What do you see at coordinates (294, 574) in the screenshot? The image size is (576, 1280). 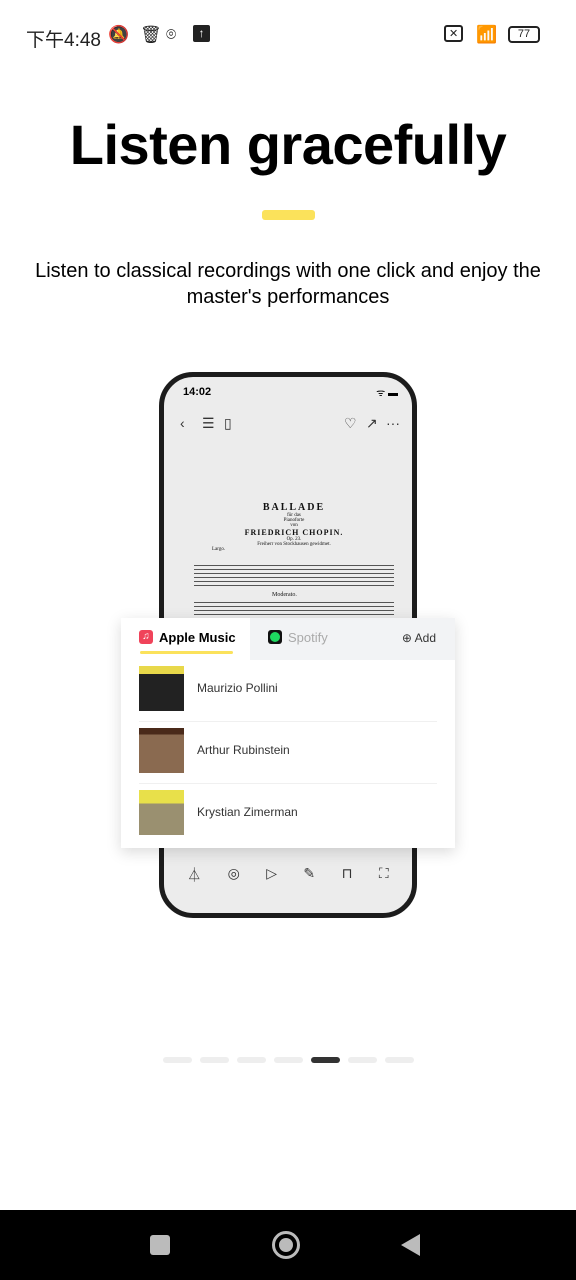 I see `staff` at bounding box center [294, 574].